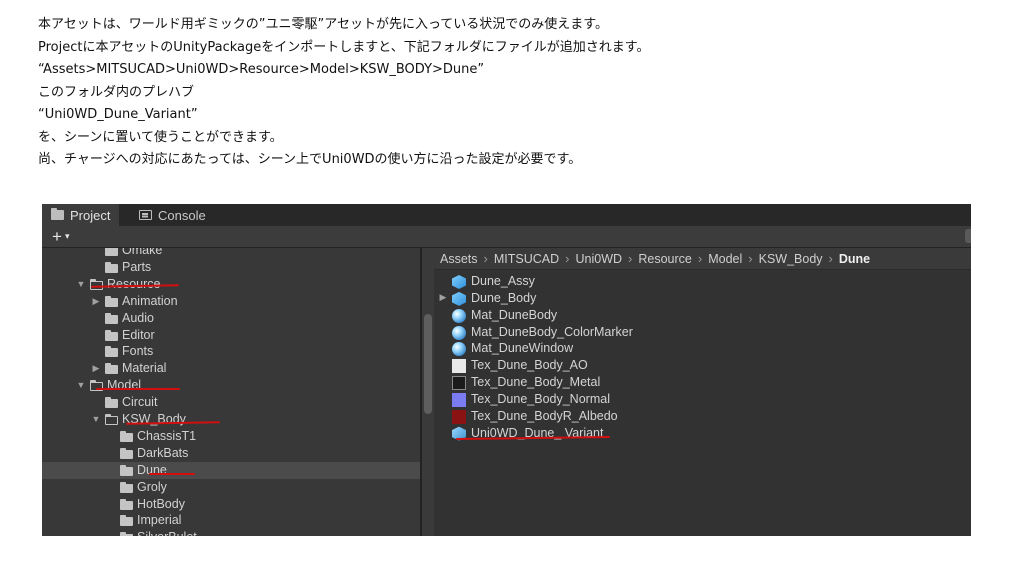 Image resolution: width=1024 pixels, height=576 pixels. I want to click on console-icon, so click(145, 215).